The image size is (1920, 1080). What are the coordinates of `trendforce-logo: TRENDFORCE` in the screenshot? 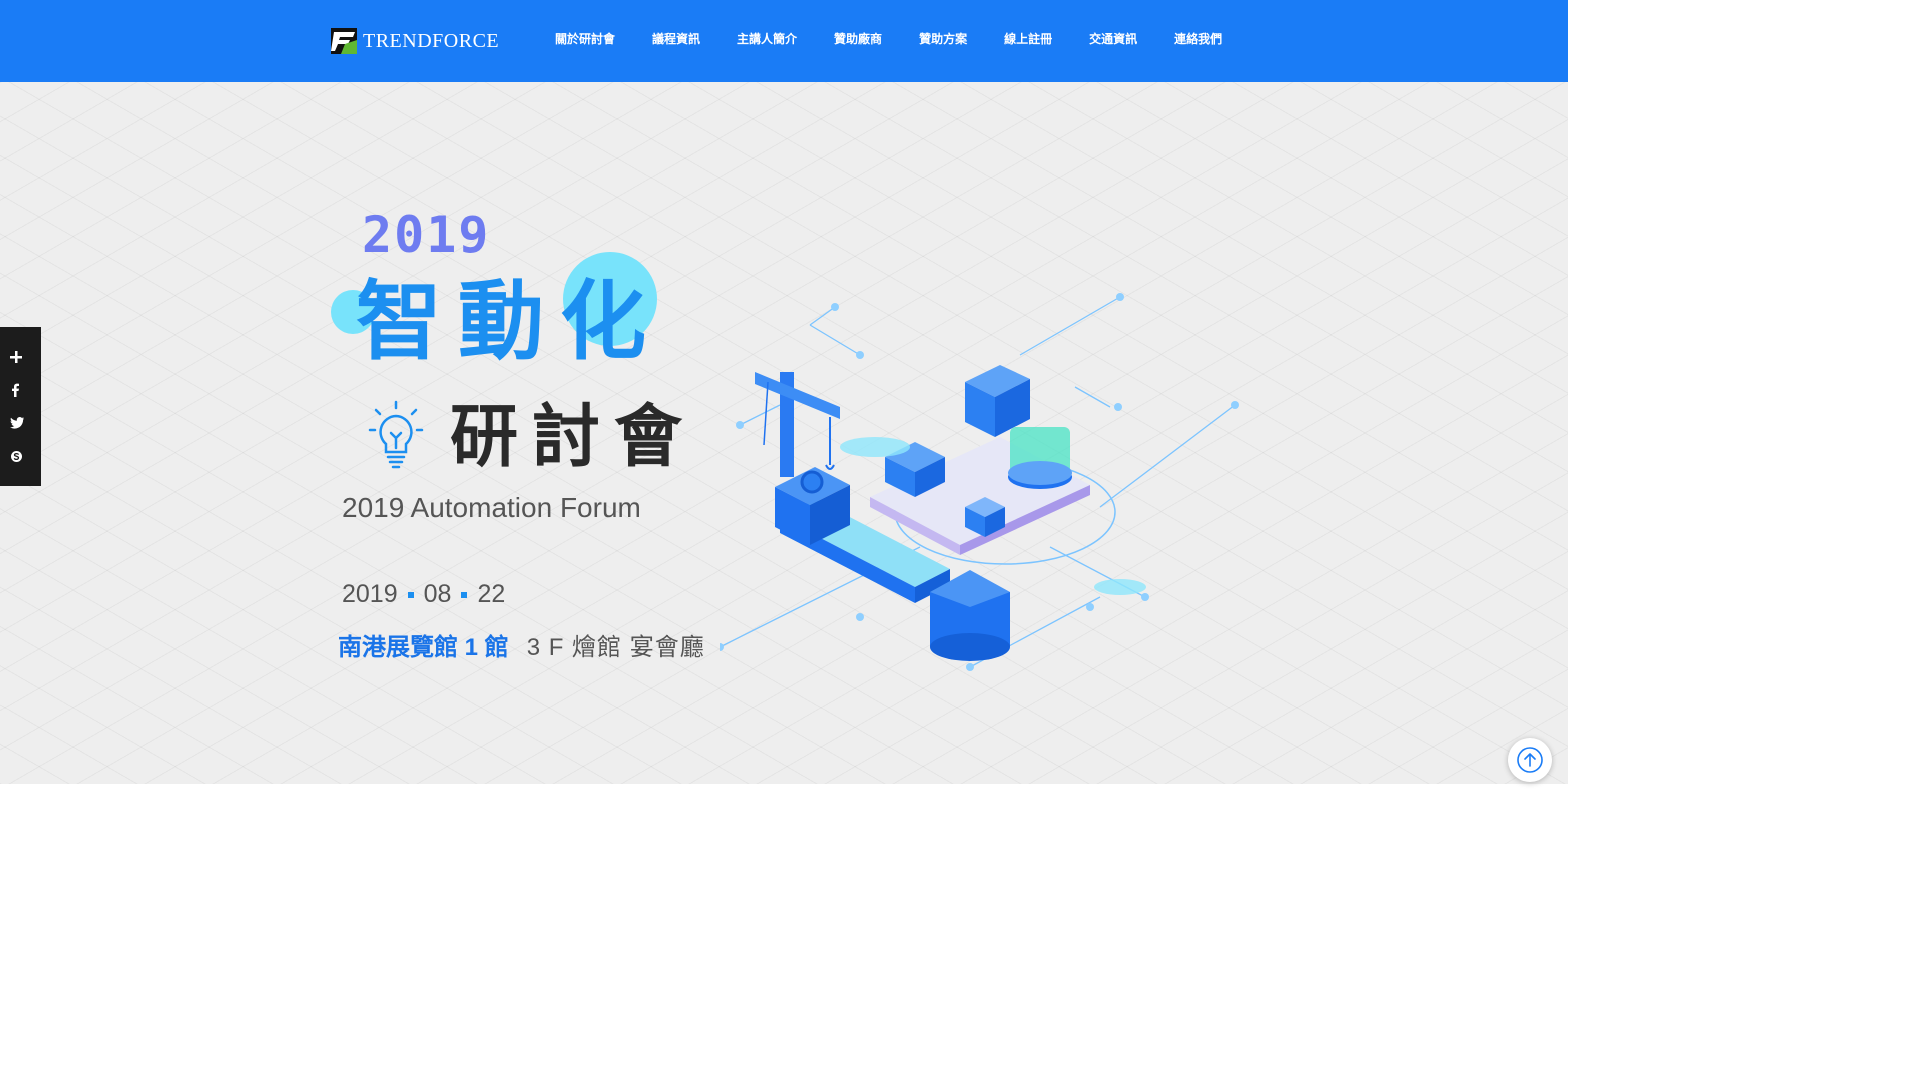 It's located at (415, 41).